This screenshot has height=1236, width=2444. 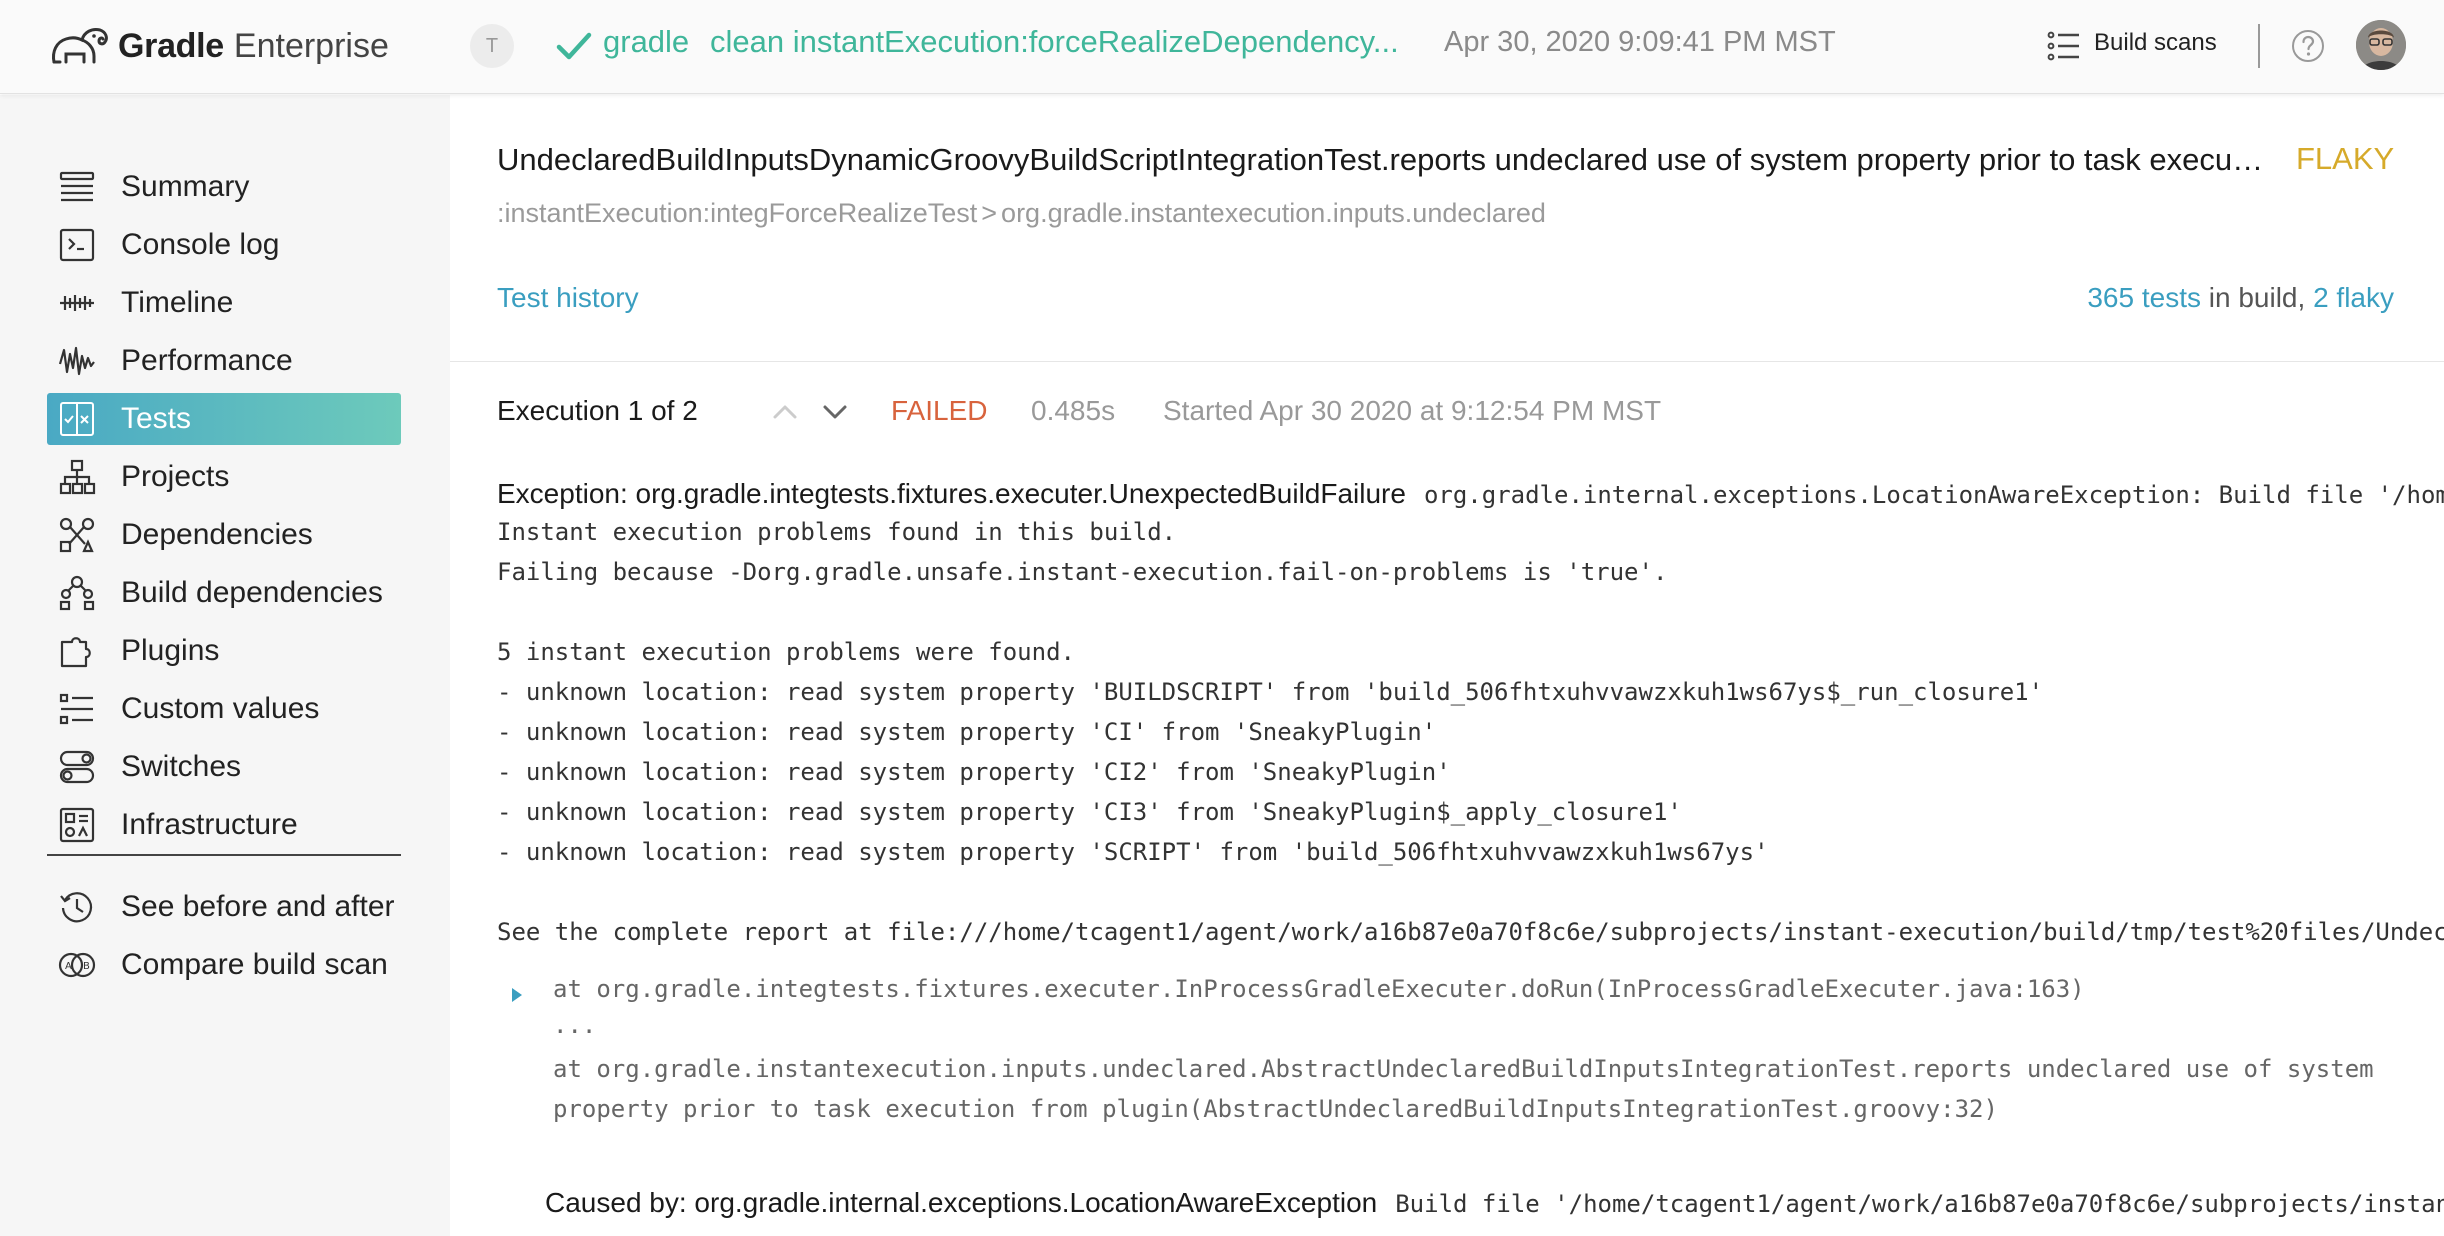 What do you see at coordinates (224, 419) in the screenshot?
I see `sidebar-item-tests: Tests` at bounding box center [224, 419].